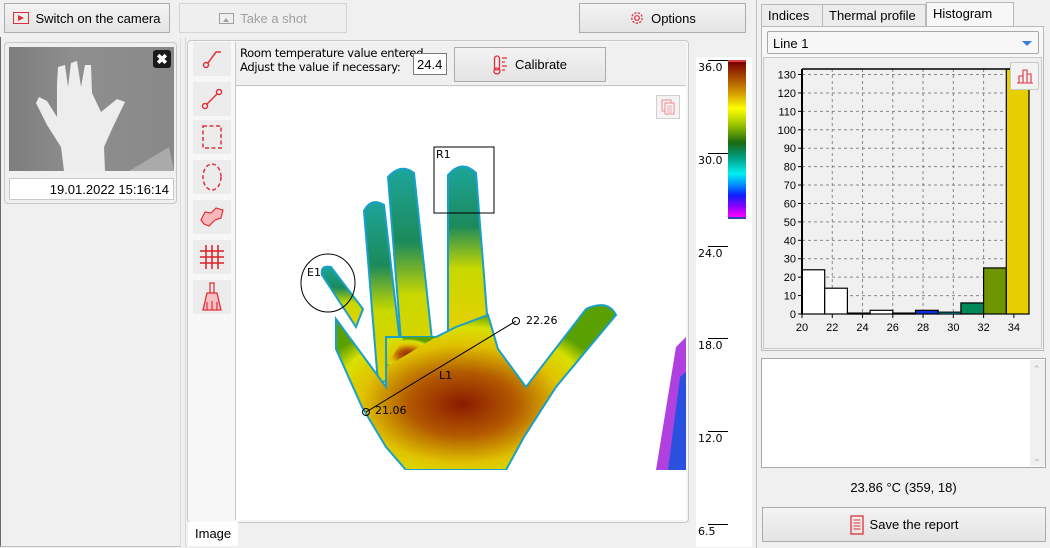 This screenshot has width=1050, height=548. I want to click on scale-label-36: 36.0, so click(710, 67).